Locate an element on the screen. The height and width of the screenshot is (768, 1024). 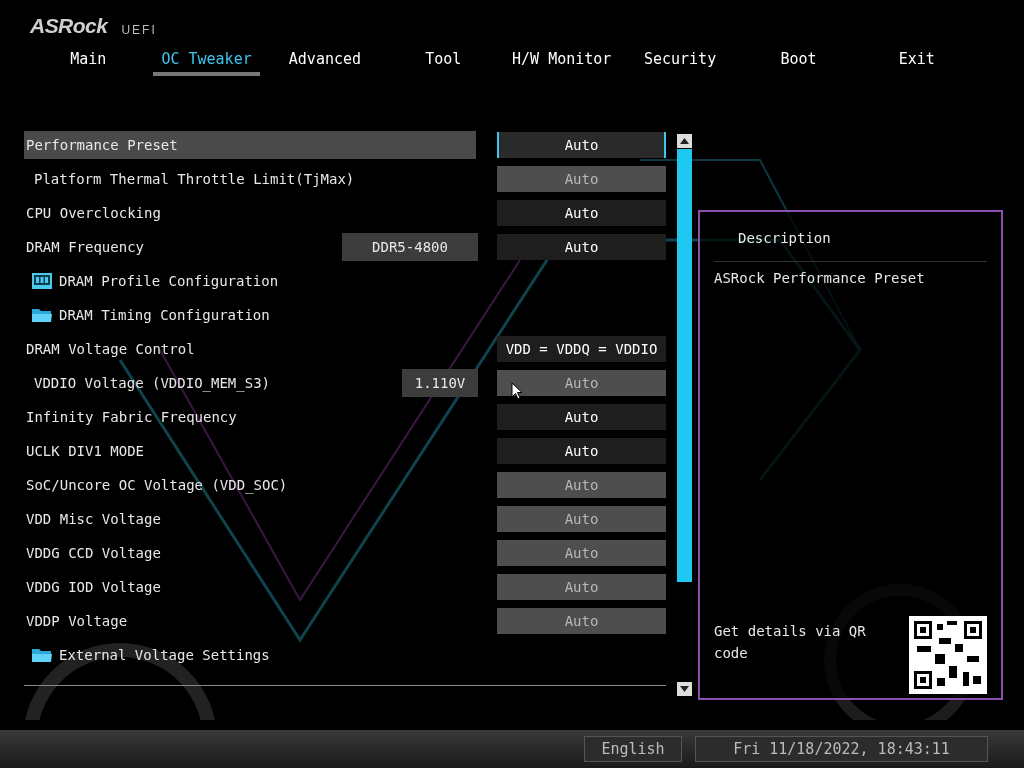
menu-tab: Exit is located at coordinates (916, 61).